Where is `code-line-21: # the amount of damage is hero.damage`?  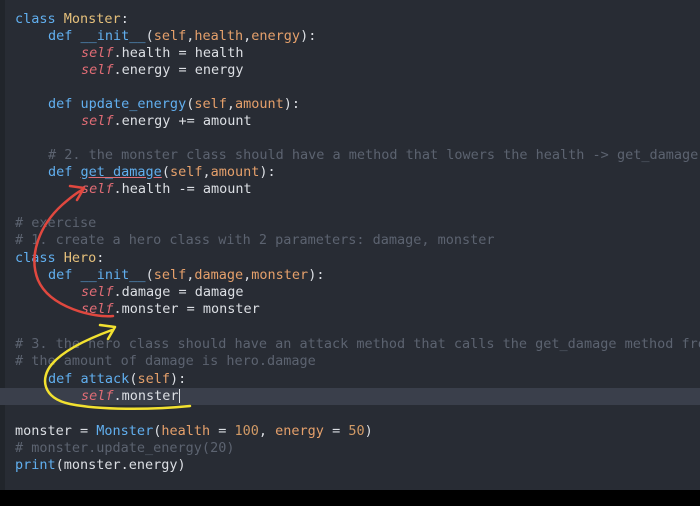 code-line-21: # the amount of damage is hero.damage is located at coordinates (350, 361).